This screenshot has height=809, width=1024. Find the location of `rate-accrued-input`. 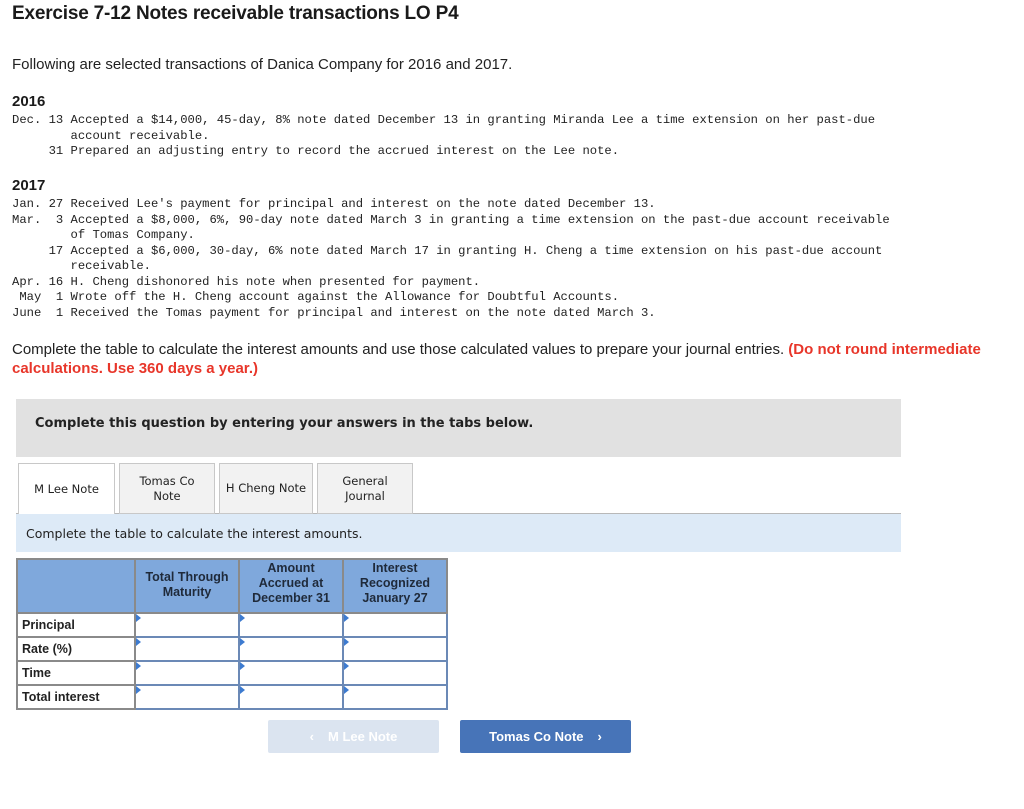

rate-accrued-input is located at coordinates (291, 649).